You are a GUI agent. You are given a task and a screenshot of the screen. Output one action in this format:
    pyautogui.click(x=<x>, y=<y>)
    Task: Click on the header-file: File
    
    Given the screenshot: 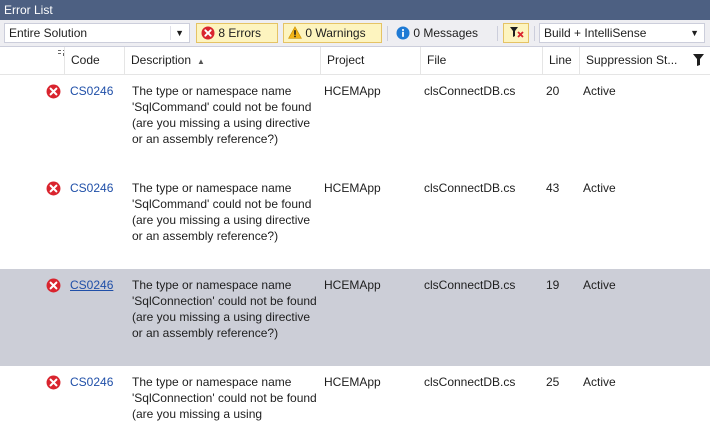 What is the action you would take?
    pyautogui.click(x=481, y=60)
    